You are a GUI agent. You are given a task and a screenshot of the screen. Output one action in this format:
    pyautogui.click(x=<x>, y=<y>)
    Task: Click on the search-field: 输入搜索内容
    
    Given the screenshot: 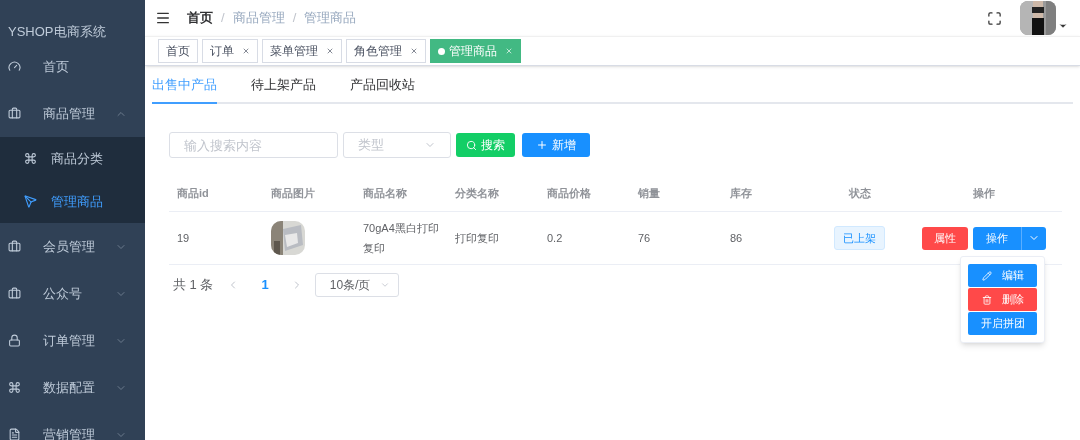 What is the action you would take?
    pyautogui.click(x=253, y=145)
    